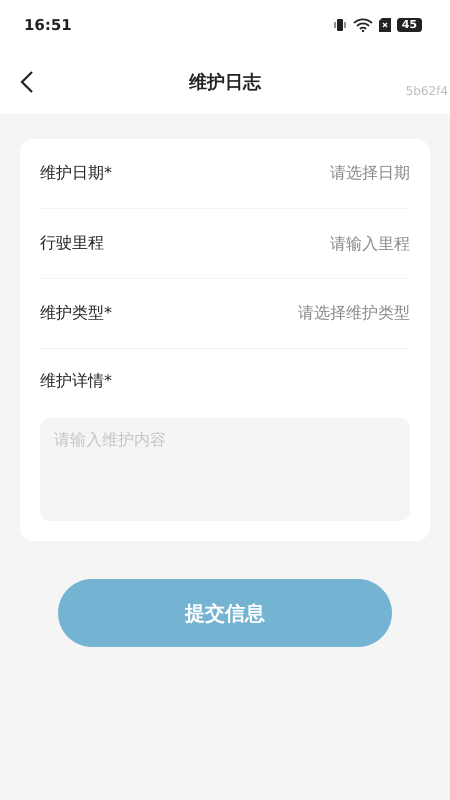 The height and width of the screenshot is (800, 450). What do you see at coordinates (370, 173) in the screenshot?
I see `select-field: 请选择日期` at bounding box center [370, 173].